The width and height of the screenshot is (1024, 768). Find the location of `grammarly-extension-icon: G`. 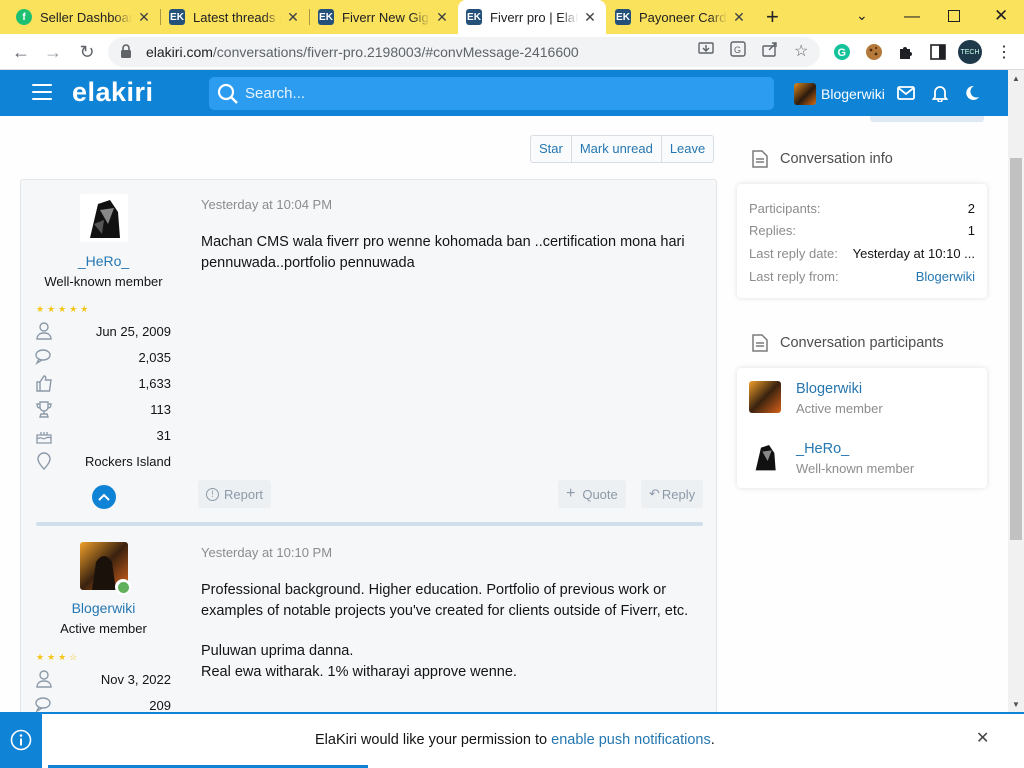

grammarly-extension-icon: G is located at coordinates (842, 52).